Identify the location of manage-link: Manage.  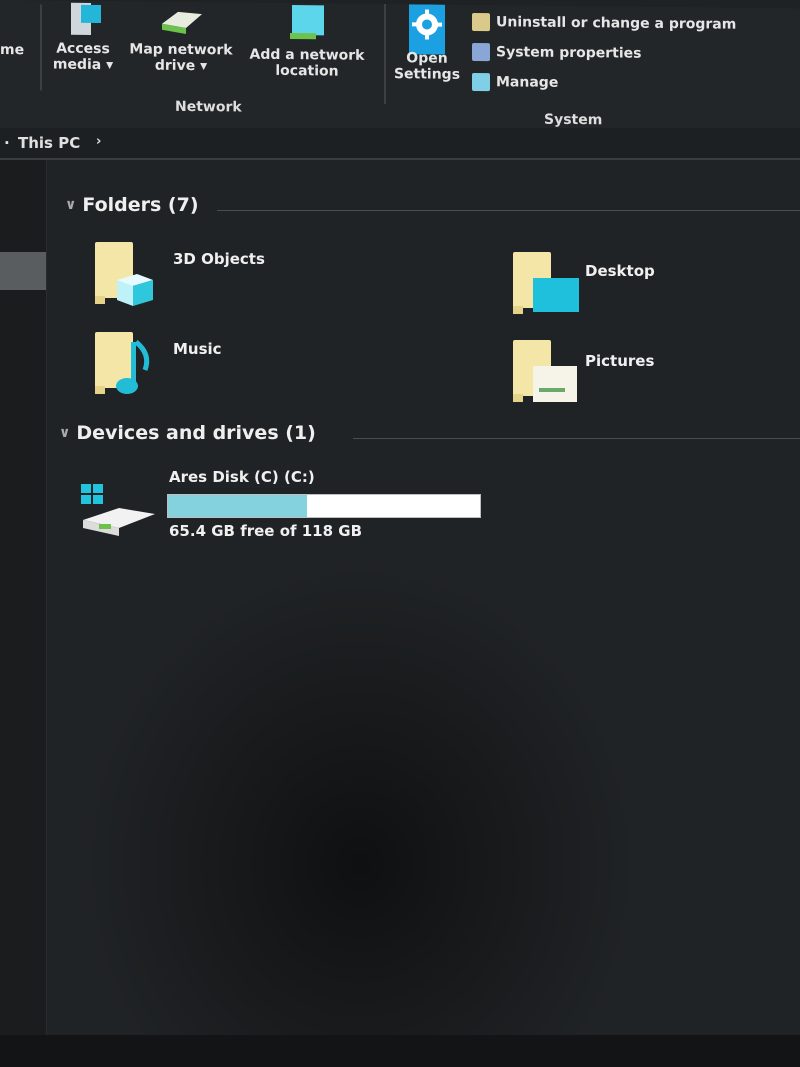
(515, 82).